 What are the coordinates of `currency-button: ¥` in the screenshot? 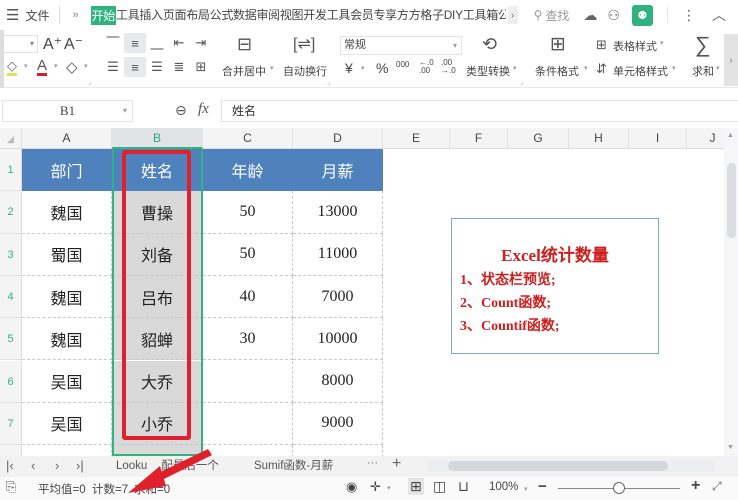 It's located at (349, 68).